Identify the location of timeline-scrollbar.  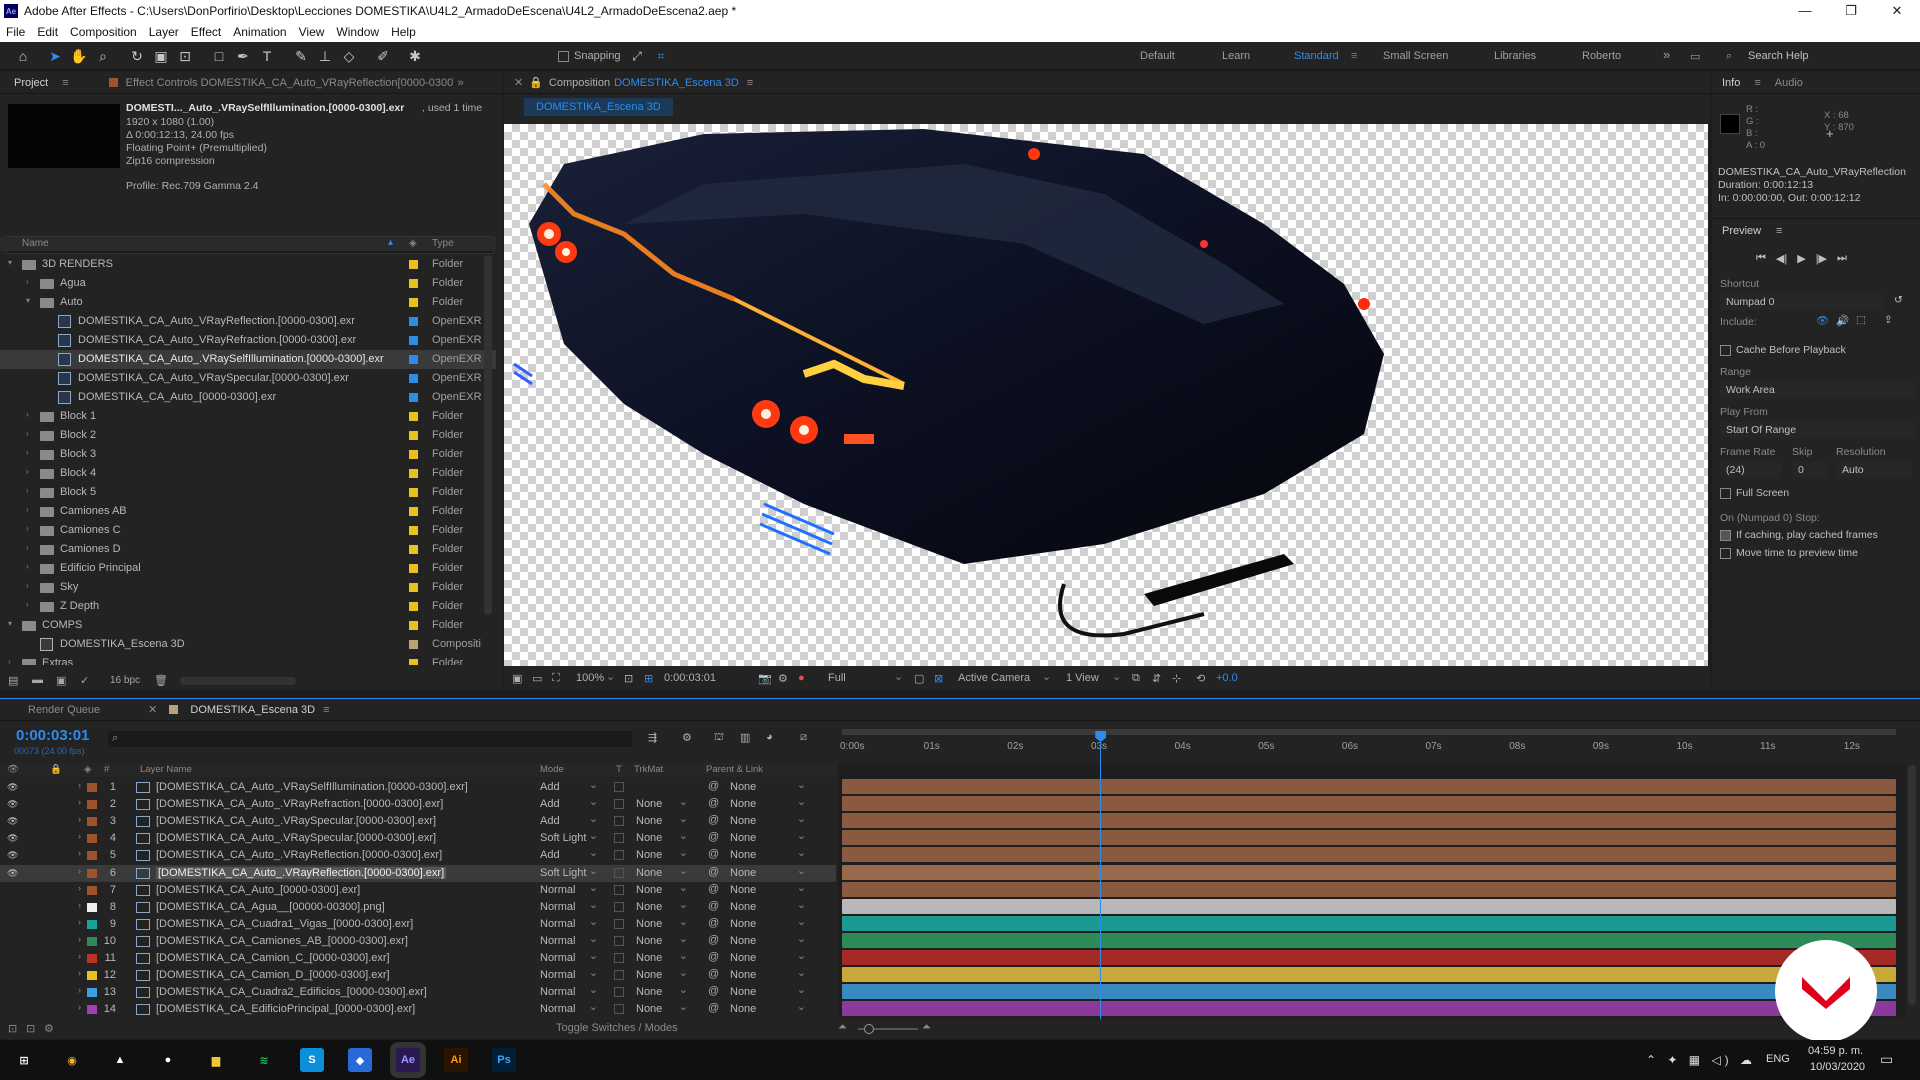
(1912, 885).